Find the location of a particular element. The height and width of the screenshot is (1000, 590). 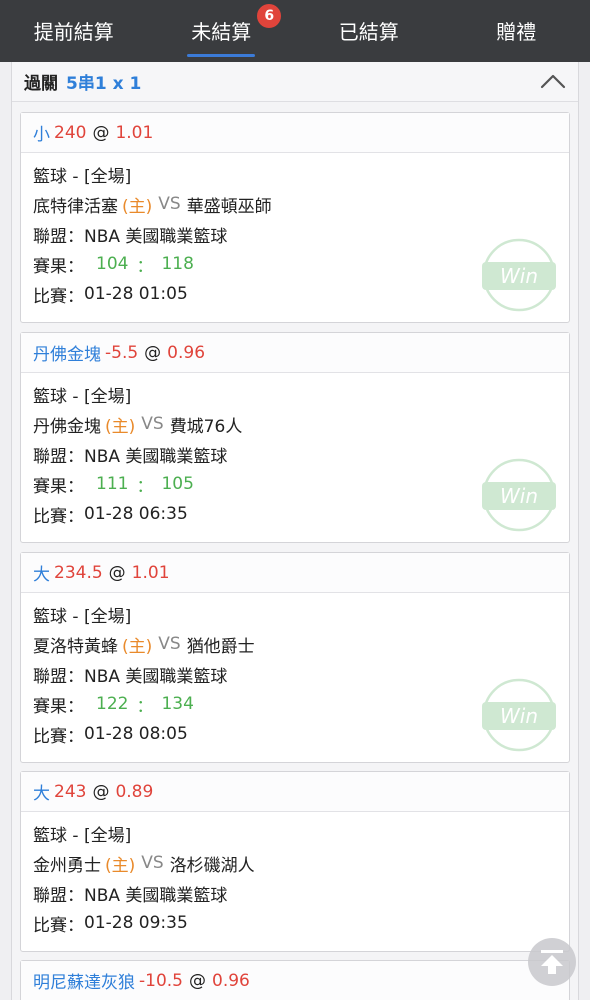

result-line: 賽果： 104 ： 118 is located at coordinates (295, 264).